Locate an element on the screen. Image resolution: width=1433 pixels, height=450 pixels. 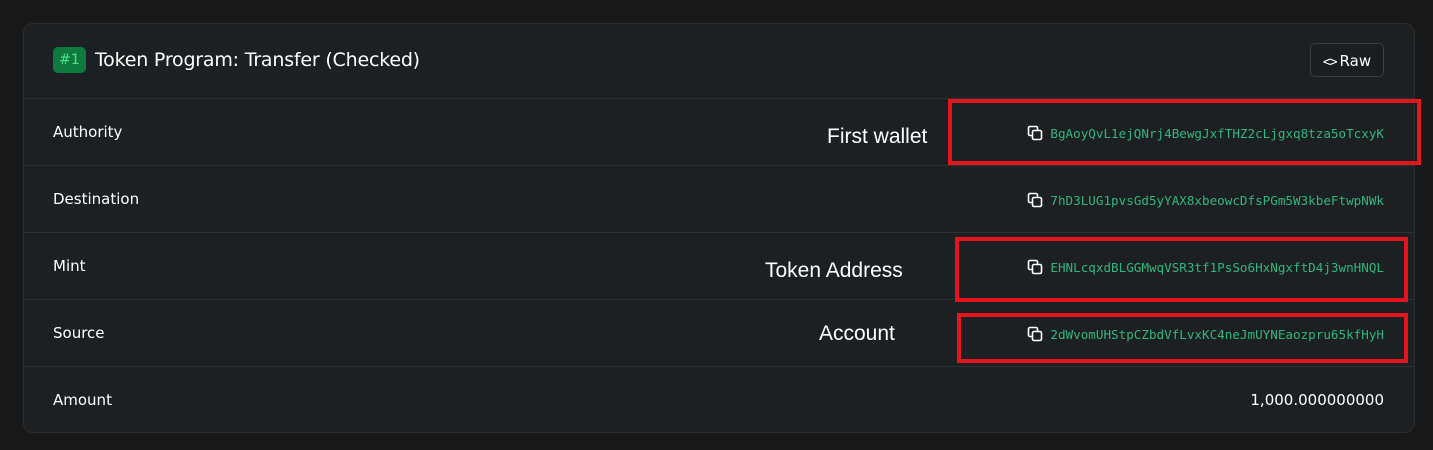
amount-value: 1,000.000000000 is located at coordinates (1317, 400).